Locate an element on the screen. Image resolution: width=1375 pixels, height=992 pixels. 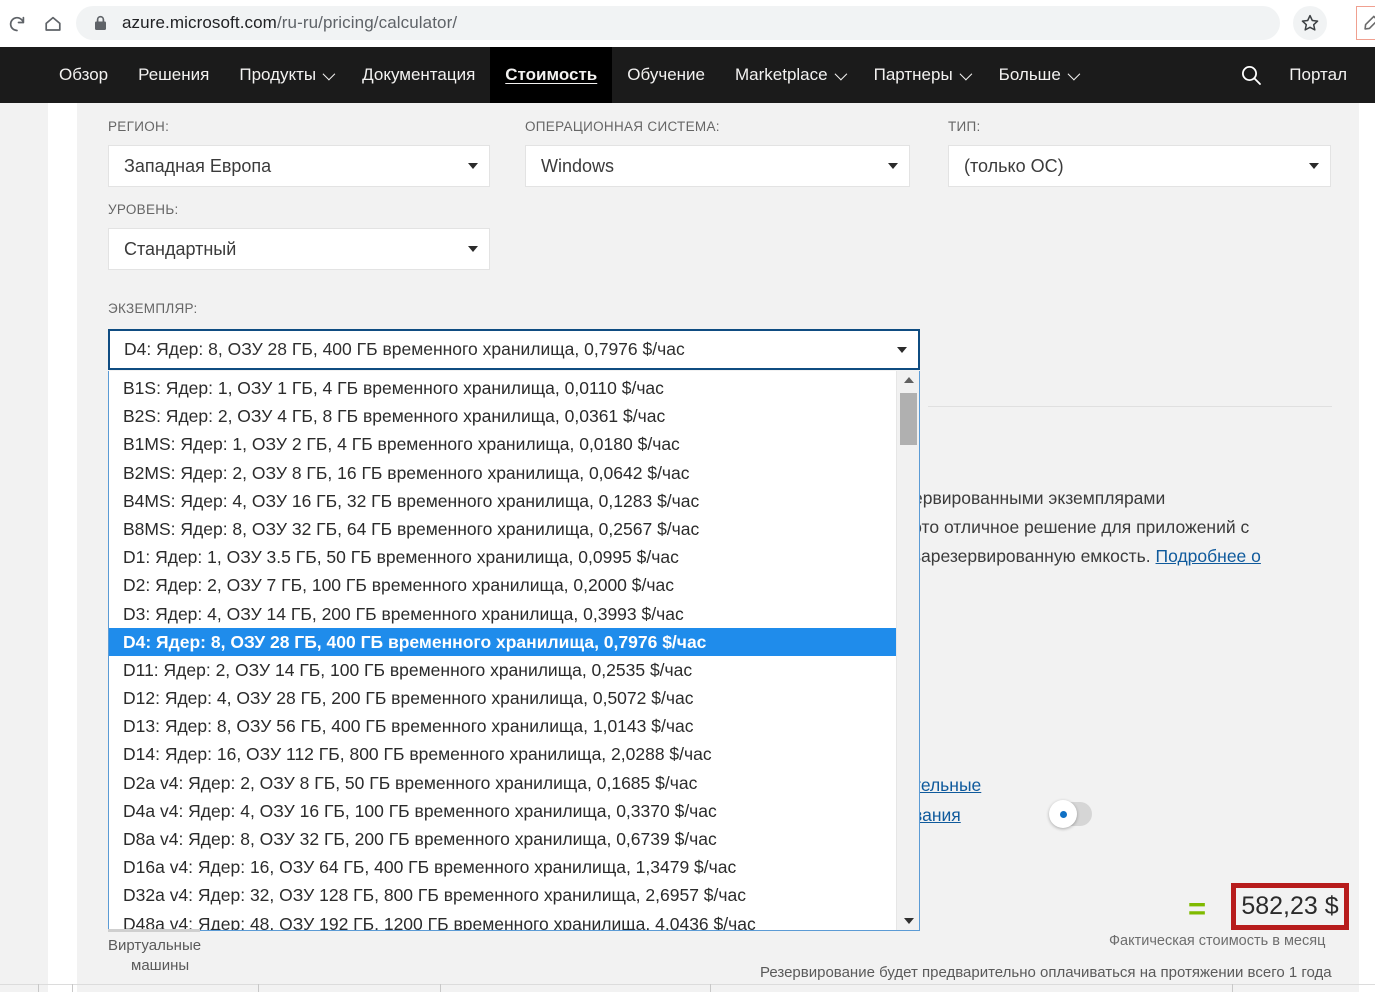
equals-sign: = is located at coordinates (1197, 908).